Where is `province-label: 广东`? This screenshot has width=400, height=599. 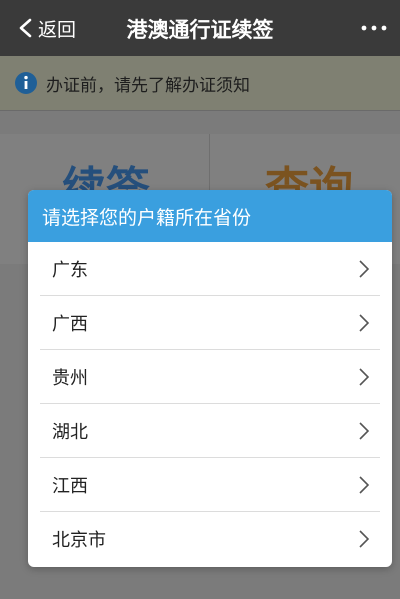 province-label: 广东 is located at coordinates (70, 270).